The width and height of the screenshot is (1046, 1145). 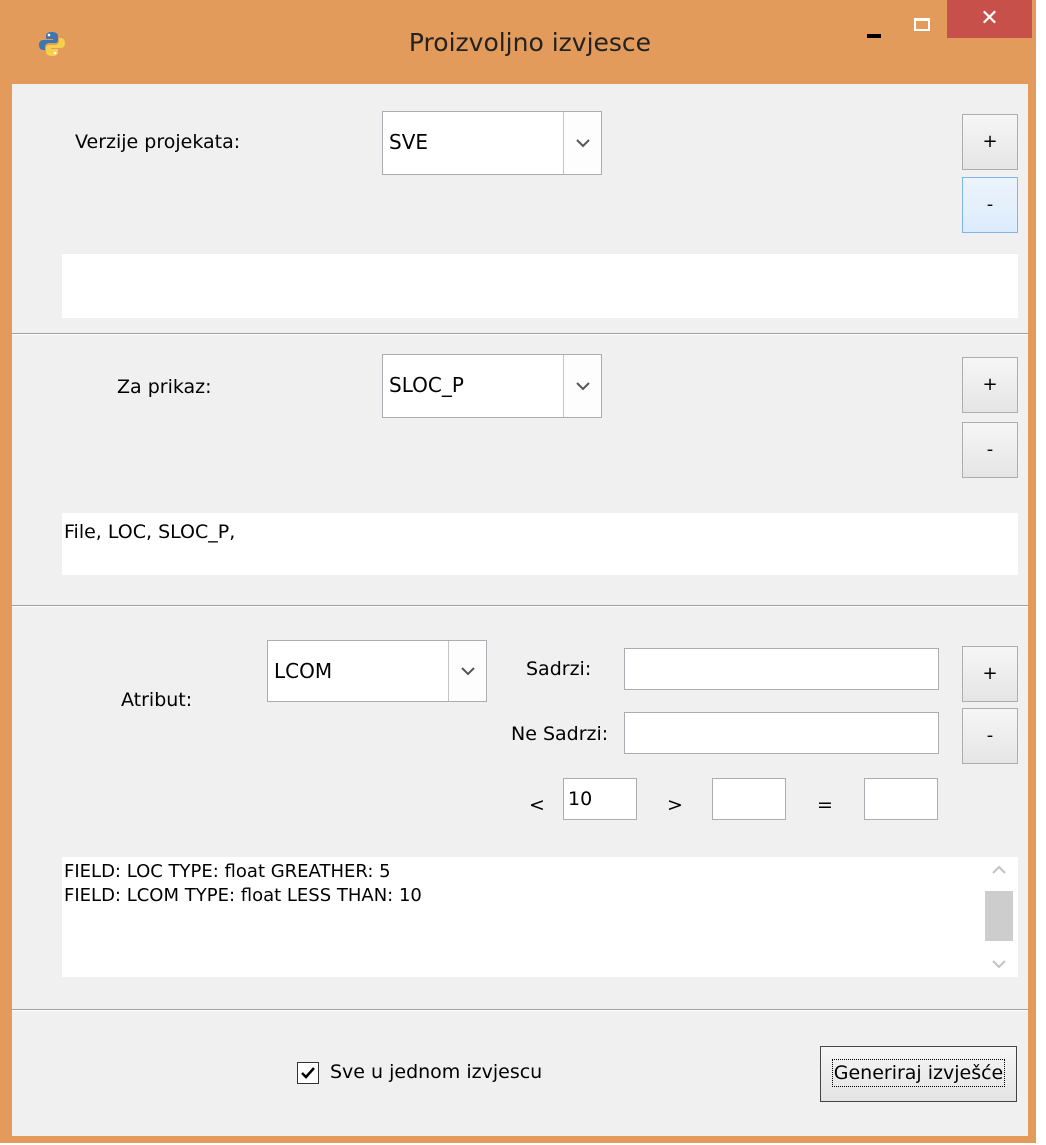 I want to click on display-label: Za prikaz:, so click(x=164, y=387).